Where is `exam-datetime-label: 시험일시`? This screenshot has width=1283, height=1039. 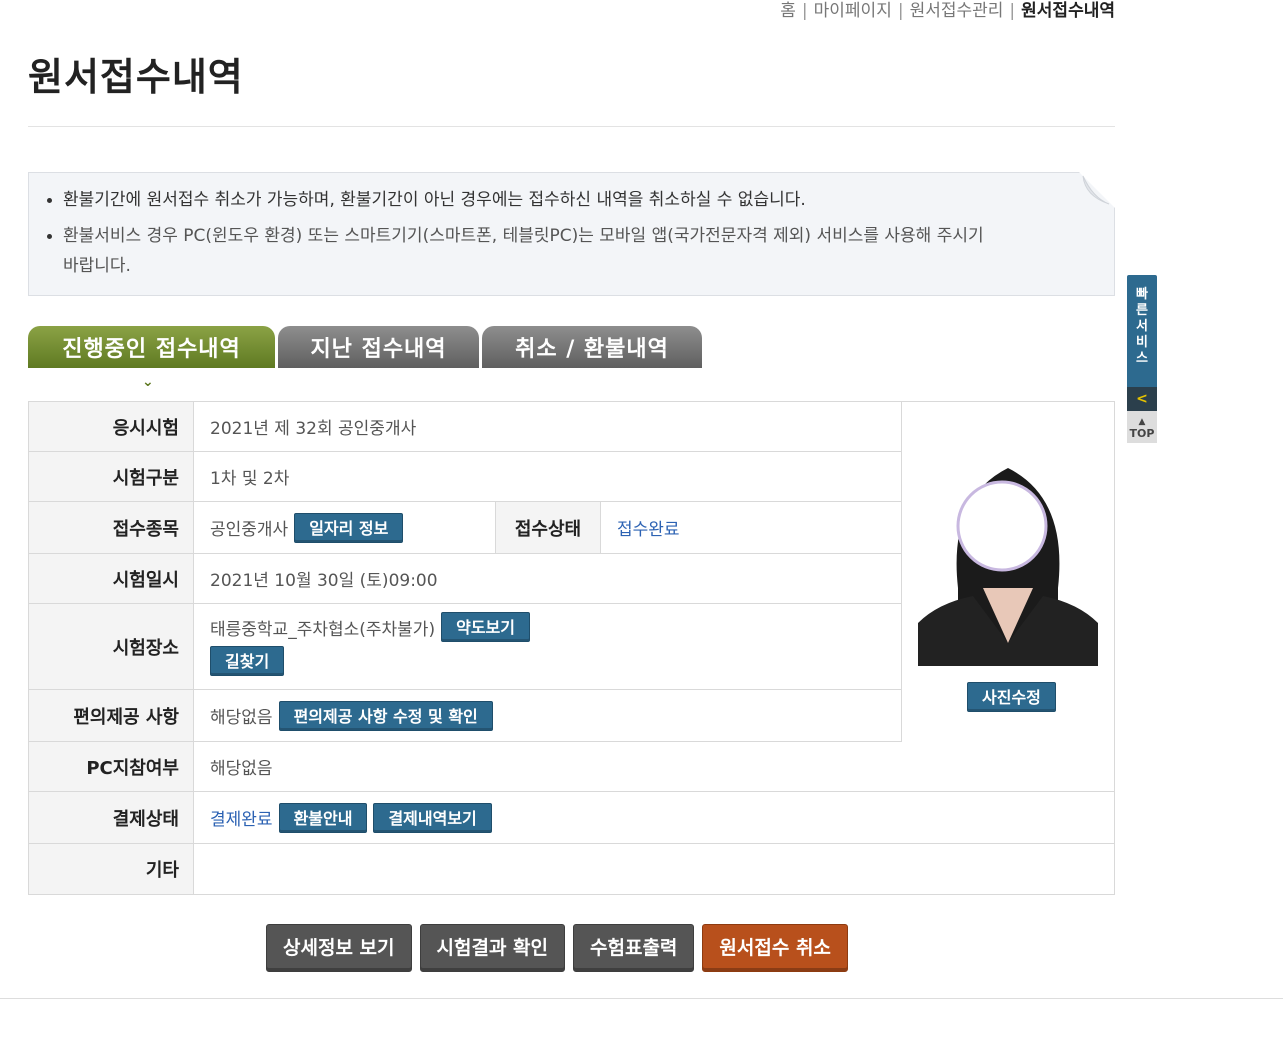
exam-datetime-label: 시험일시 is located at coordinates (111, 578).